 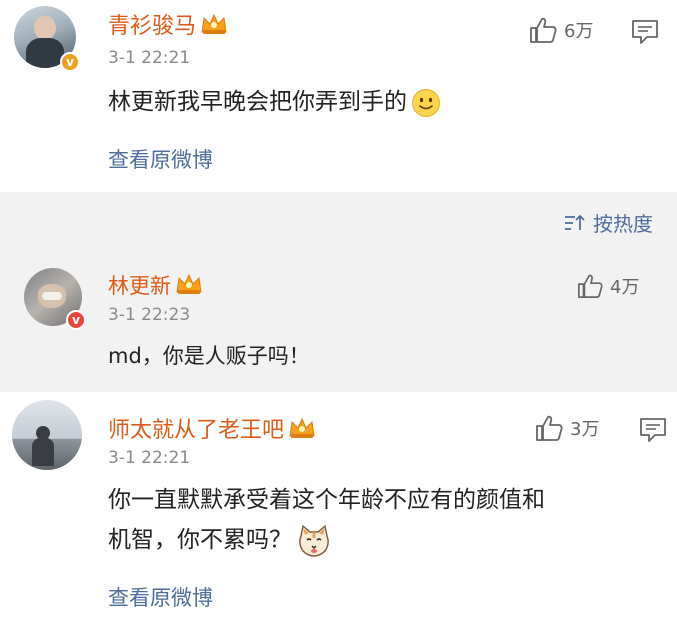 What do you see at coordinates (168, 24) in the screenshot?
I see `username: 青衫骏马` at bounding box center [168, 24].